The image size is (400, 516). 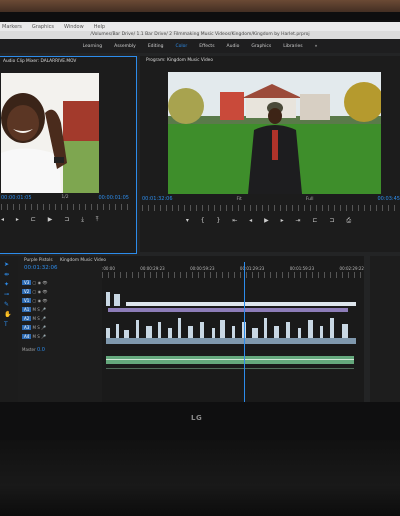 I want to click on source-transport-controls: ◂ ▸ ⊏ ▶ ⊐ ⤓ ⤒, so click(x=65, y=220).